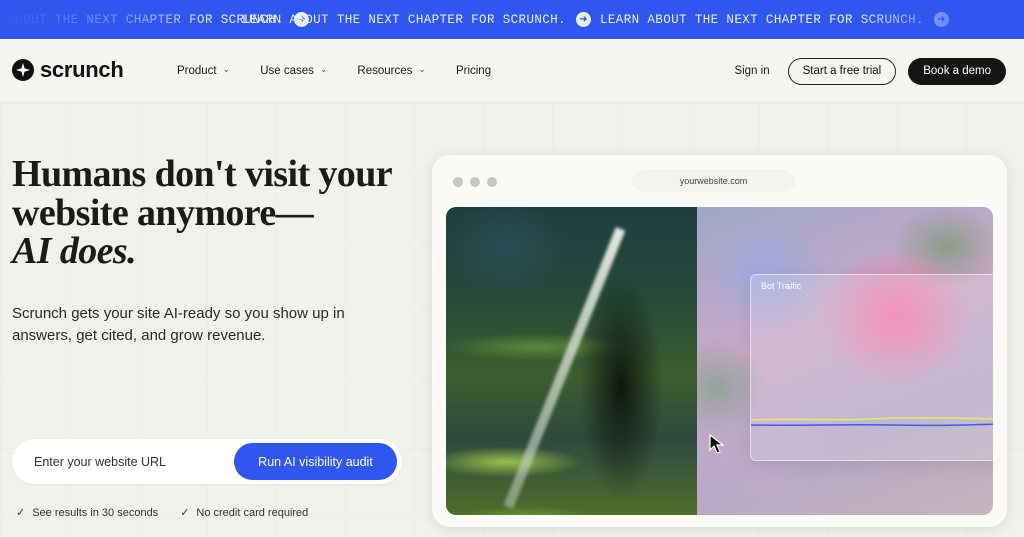 The image size is (1024, 537). Describe the element at coordinates (95, 512) in the screenshot. I see `check-label: See results in 30 seconds` at that location.